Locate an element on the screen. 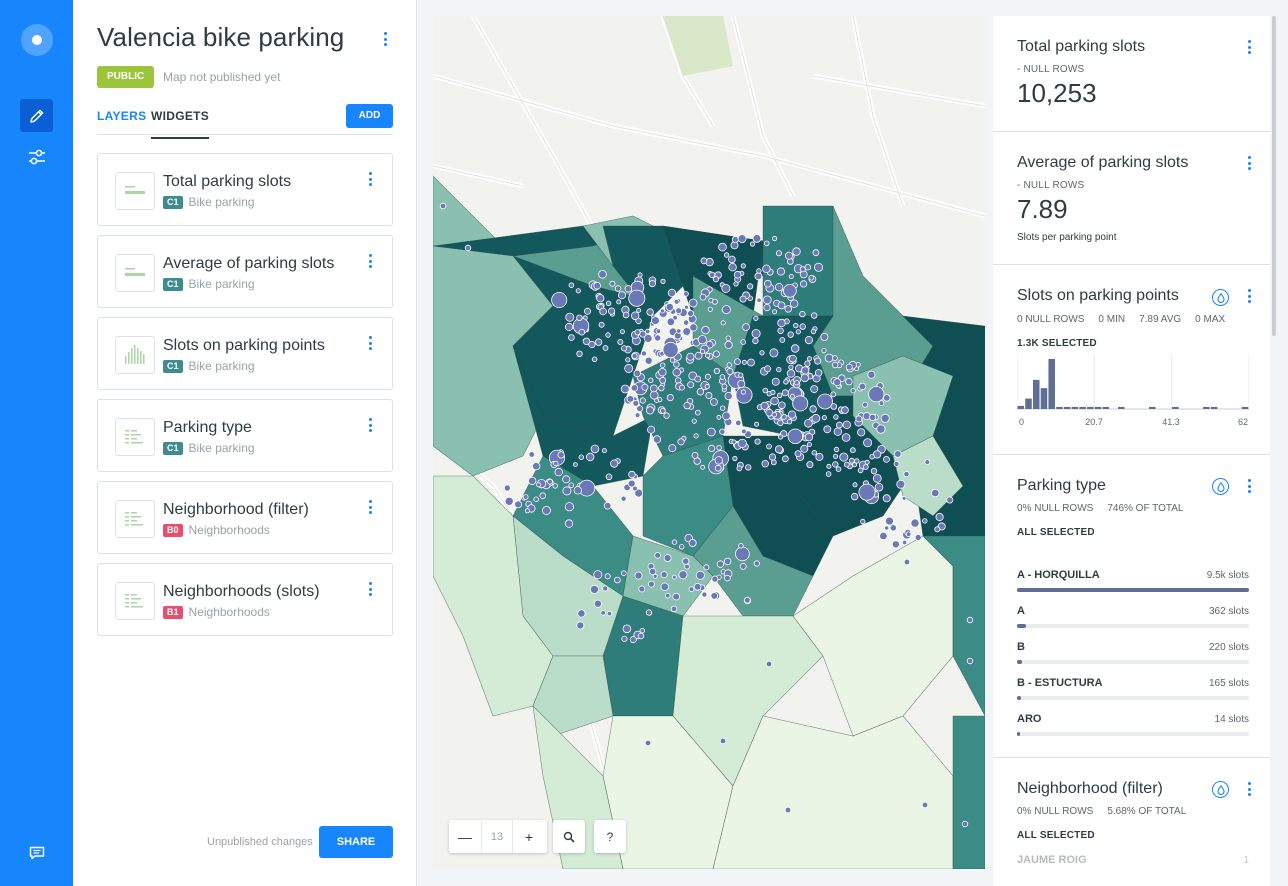  logo-icon is located at coordinates (37, 40).